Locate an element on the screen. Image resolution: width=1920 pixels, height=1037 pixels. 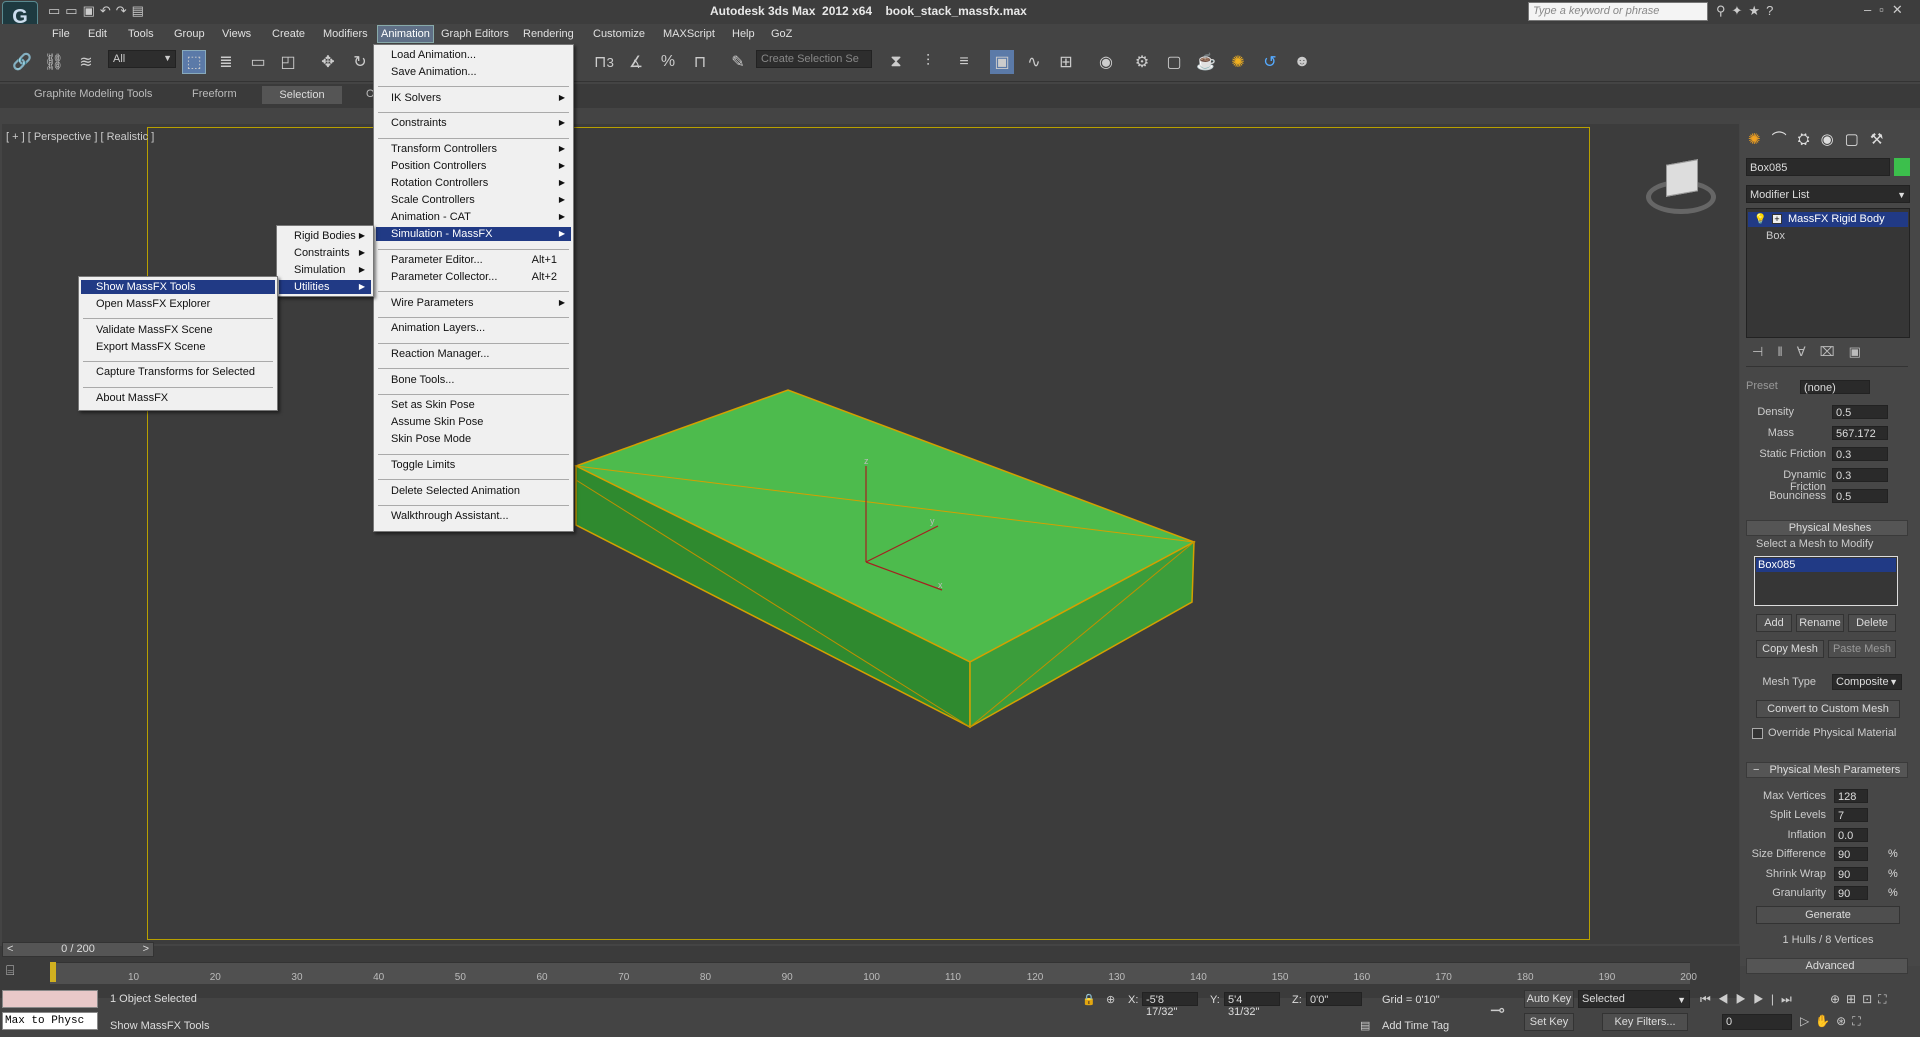
paste-mesh-button: Paste Mesh is located at coordinates (1862, 649).